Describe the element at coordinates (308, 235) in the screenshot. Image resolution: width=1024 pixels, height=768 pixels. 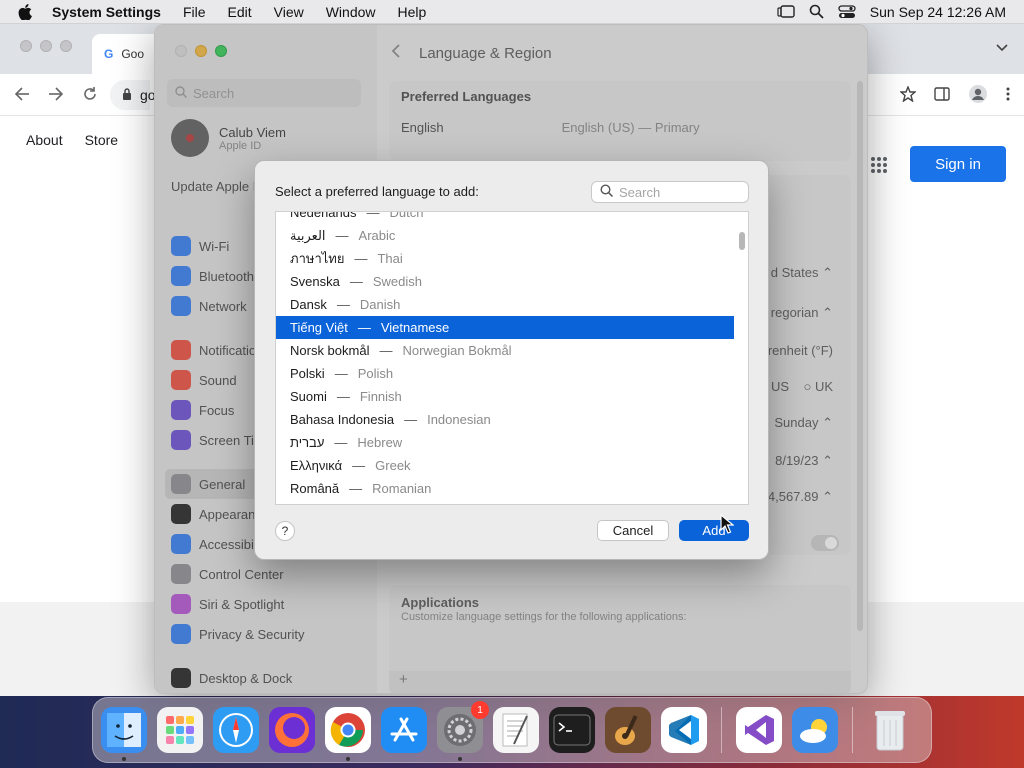
I see `language-native-name: العربية` at that location.